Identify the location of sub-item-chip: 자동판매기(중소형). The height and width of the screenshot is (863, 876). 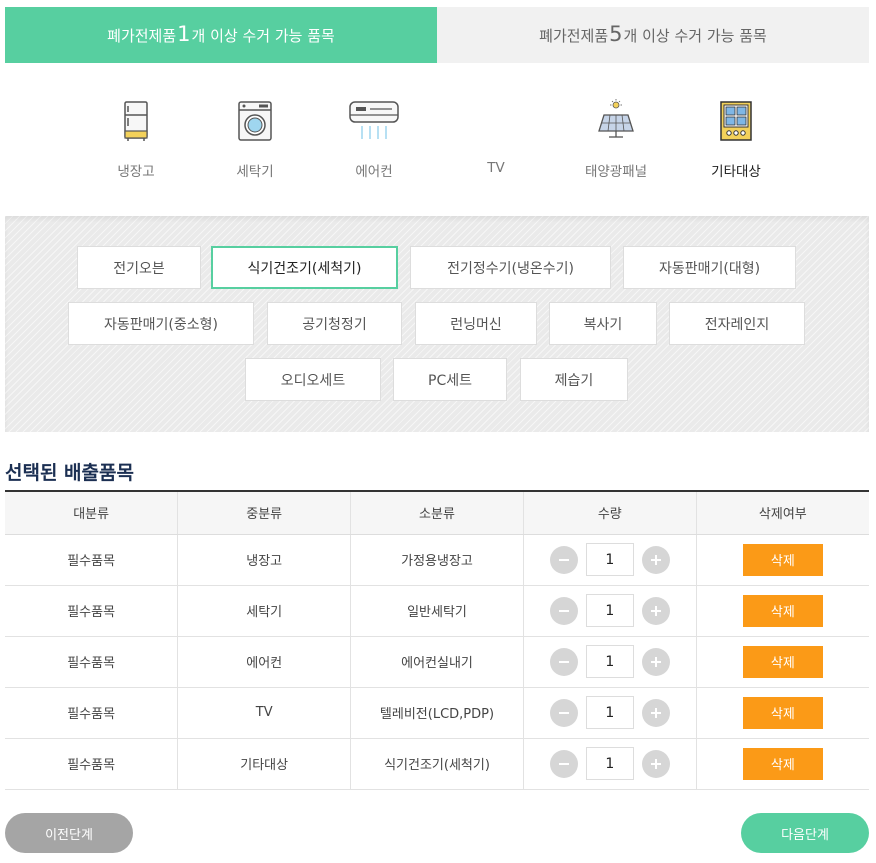
(161, 323).